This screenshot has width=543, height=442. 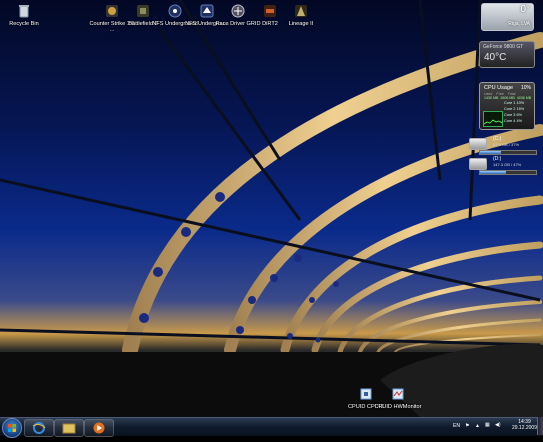 What do you see at coordinates (477, 426) in the screenshot?
I see `show-hidden-icons-icon: ▲` at bounding box center [477, 426].